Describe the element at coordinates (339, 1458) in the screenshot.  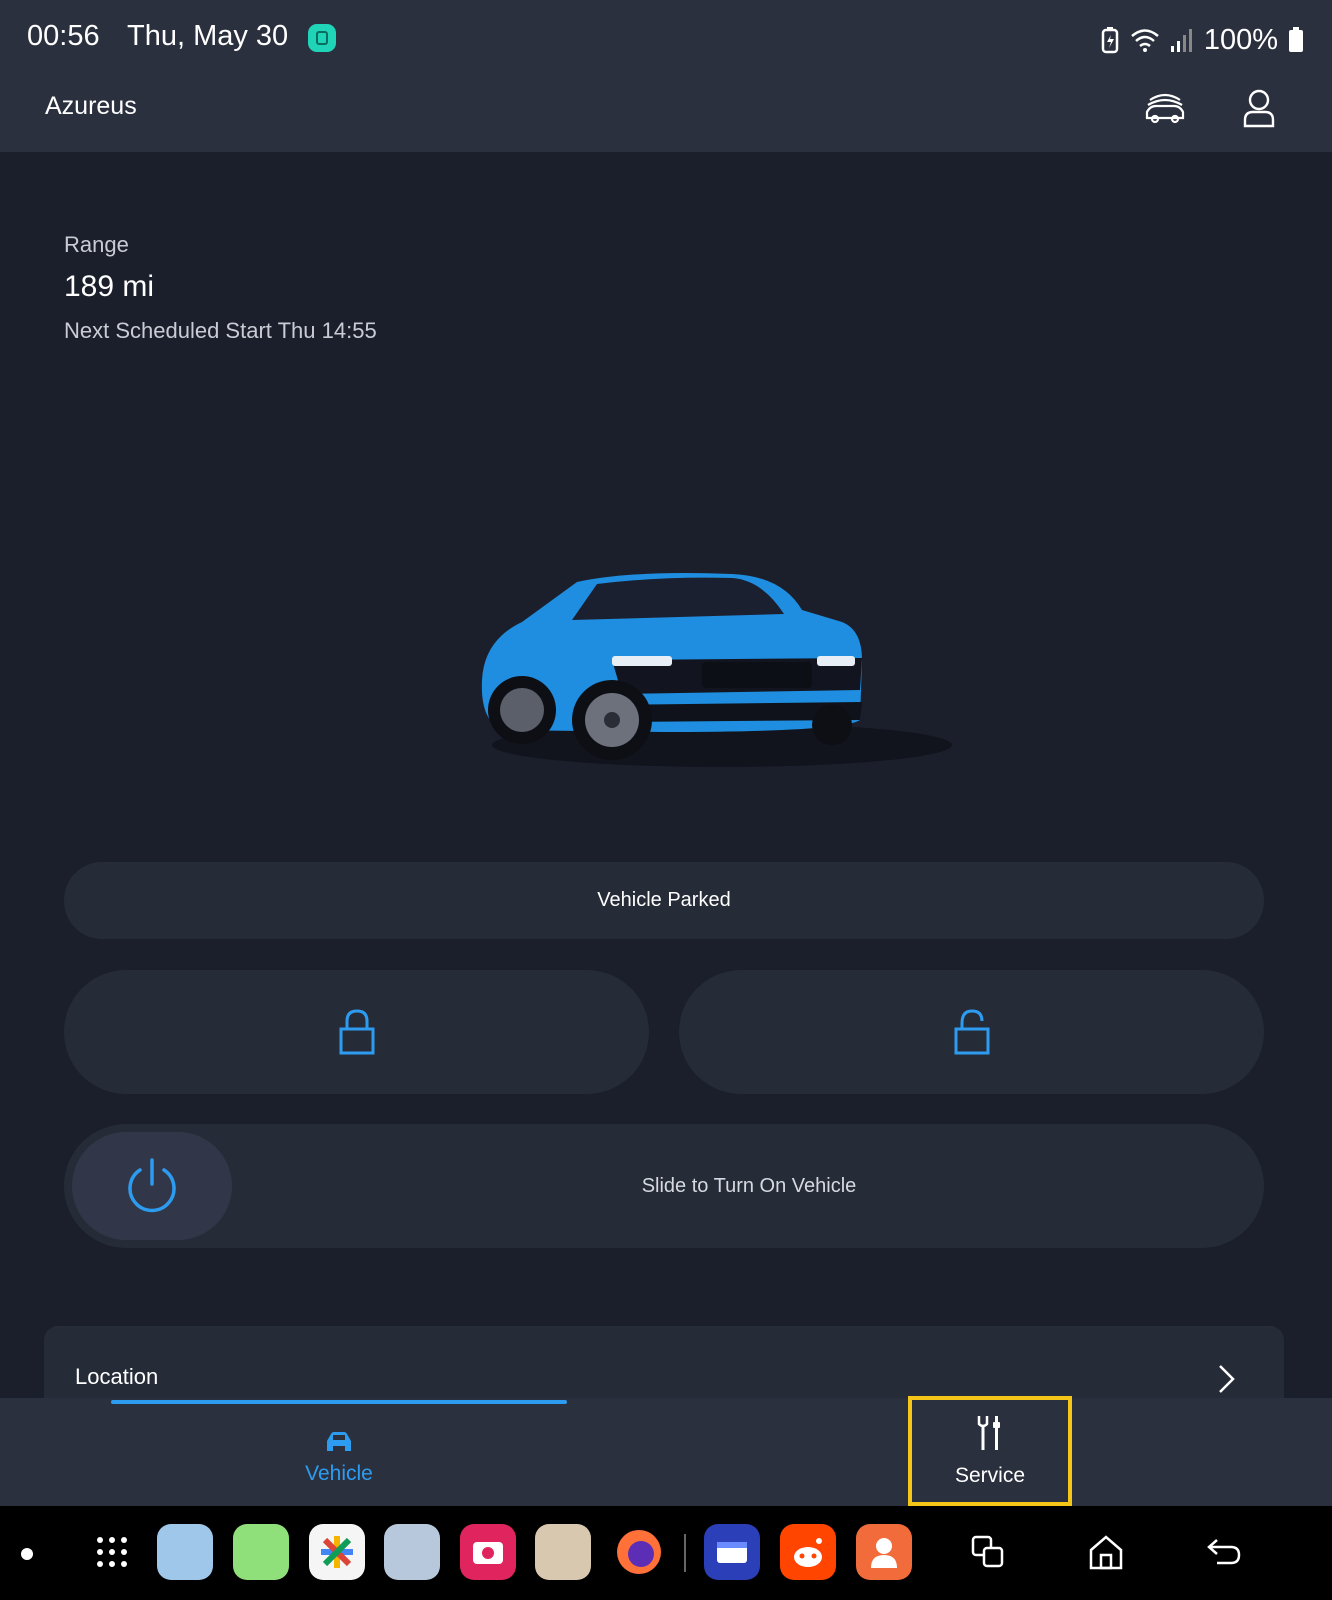
I see `tab-vehicle: Vehicle` at that location.